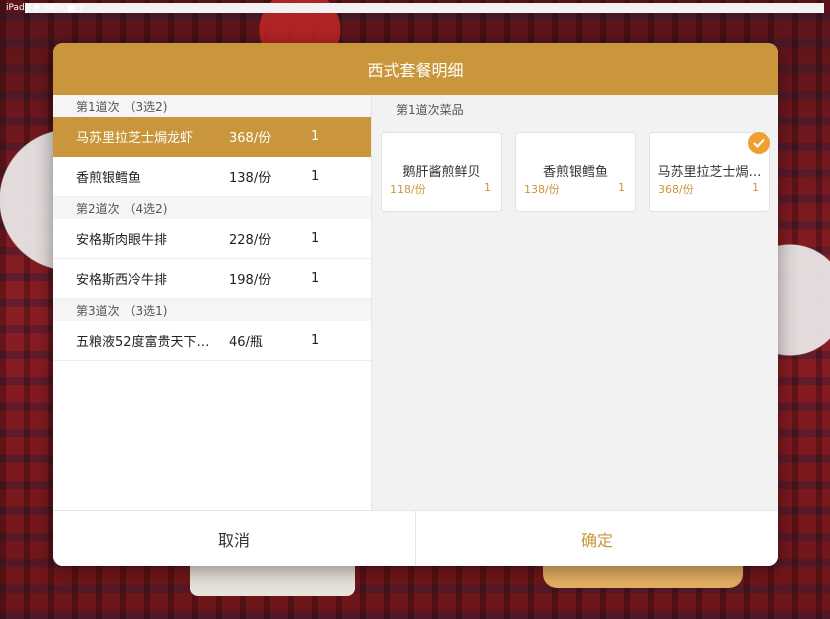 Image resolution: width=830 pixels, height=619 pixels. Describe the element at coordinates (212, 239) in the screenshot. I see `course-item: 安格斯肉眼牛排 228/份 1` at that location.